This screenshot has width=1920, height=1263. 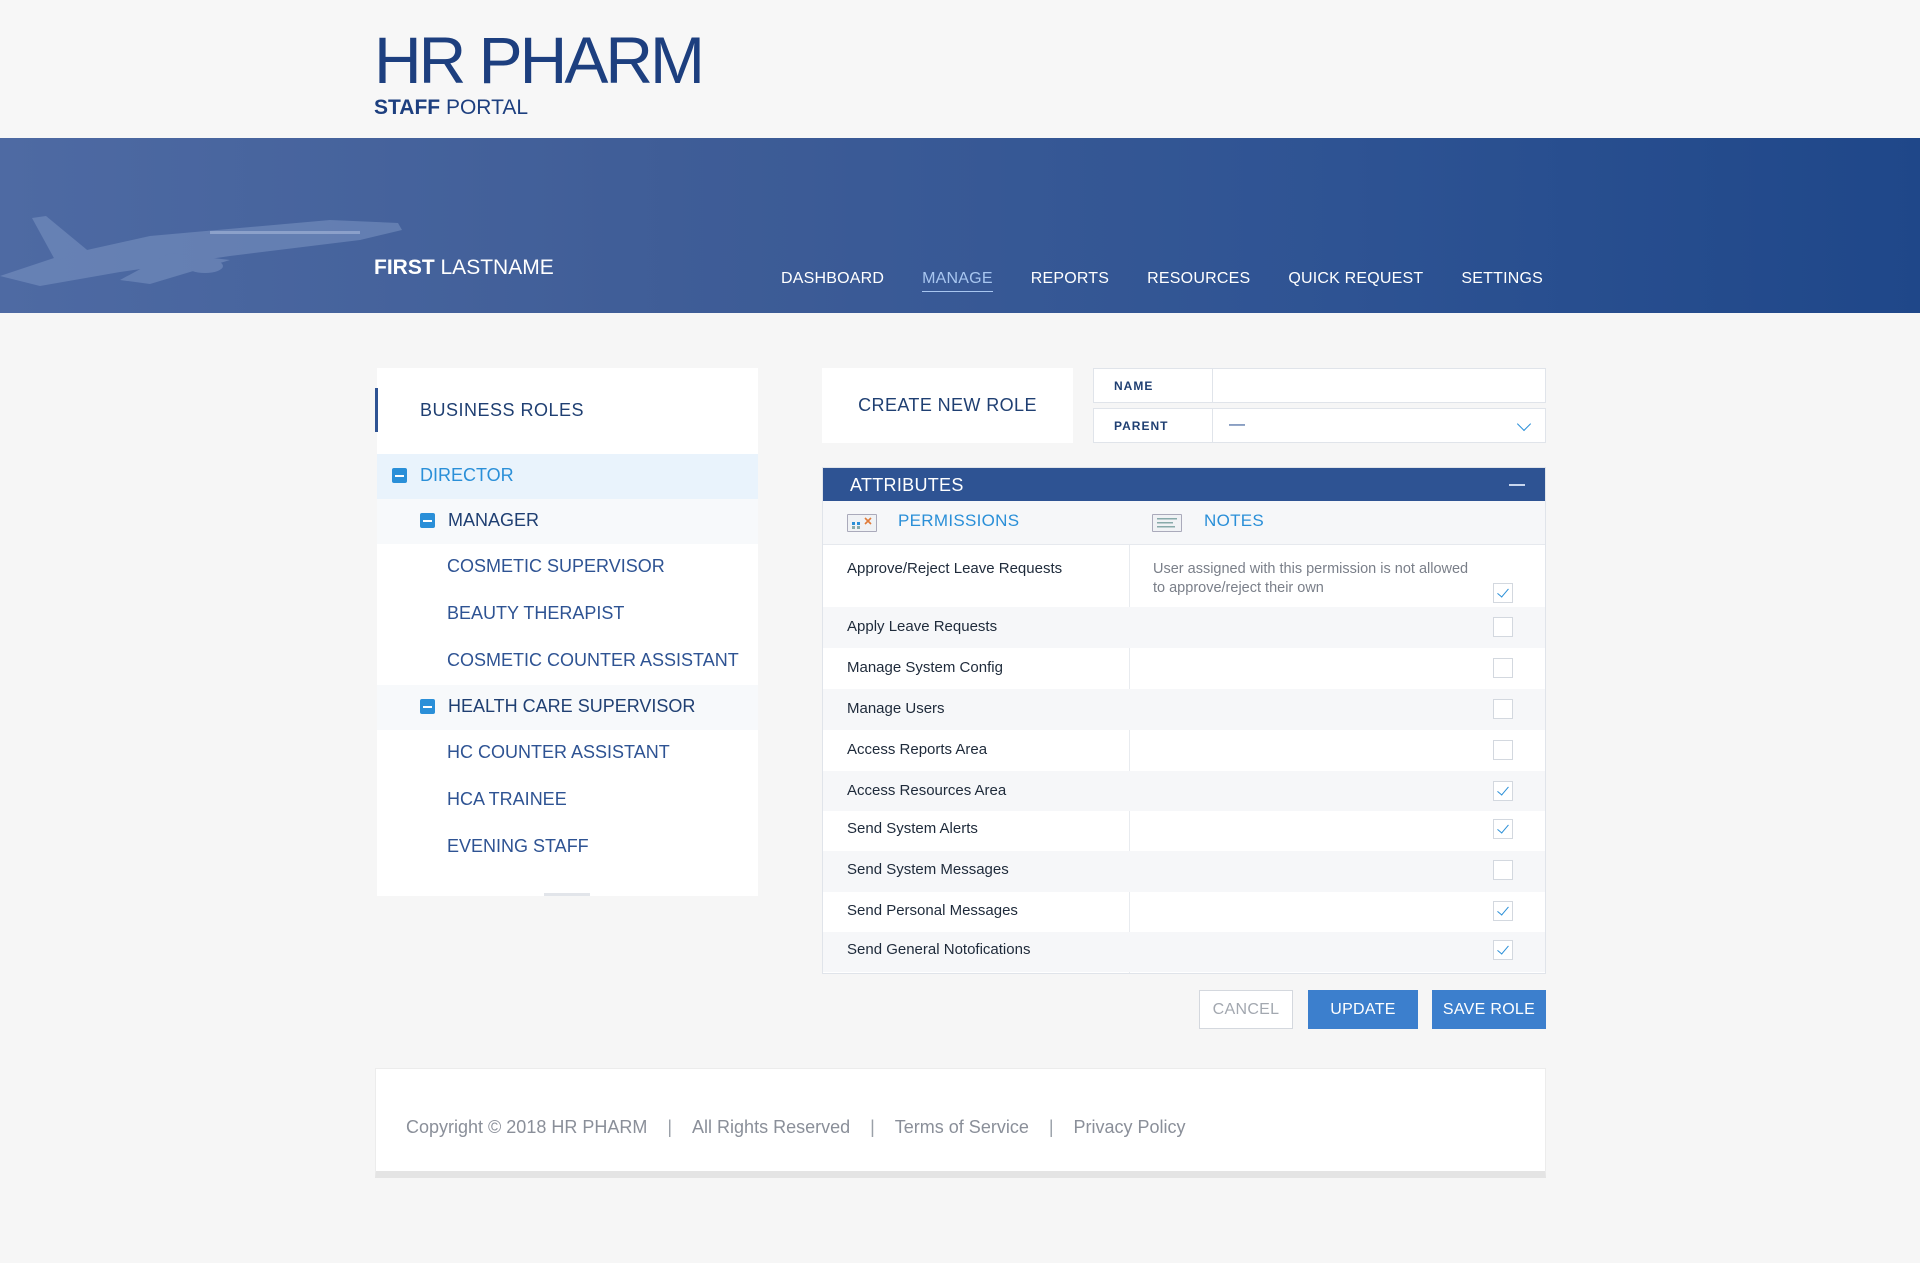 What do you see at coordinates (832, 281) in the screenshot?
I see `nav-dashboard: DASHBOARD` at bounding box center [832, 281].